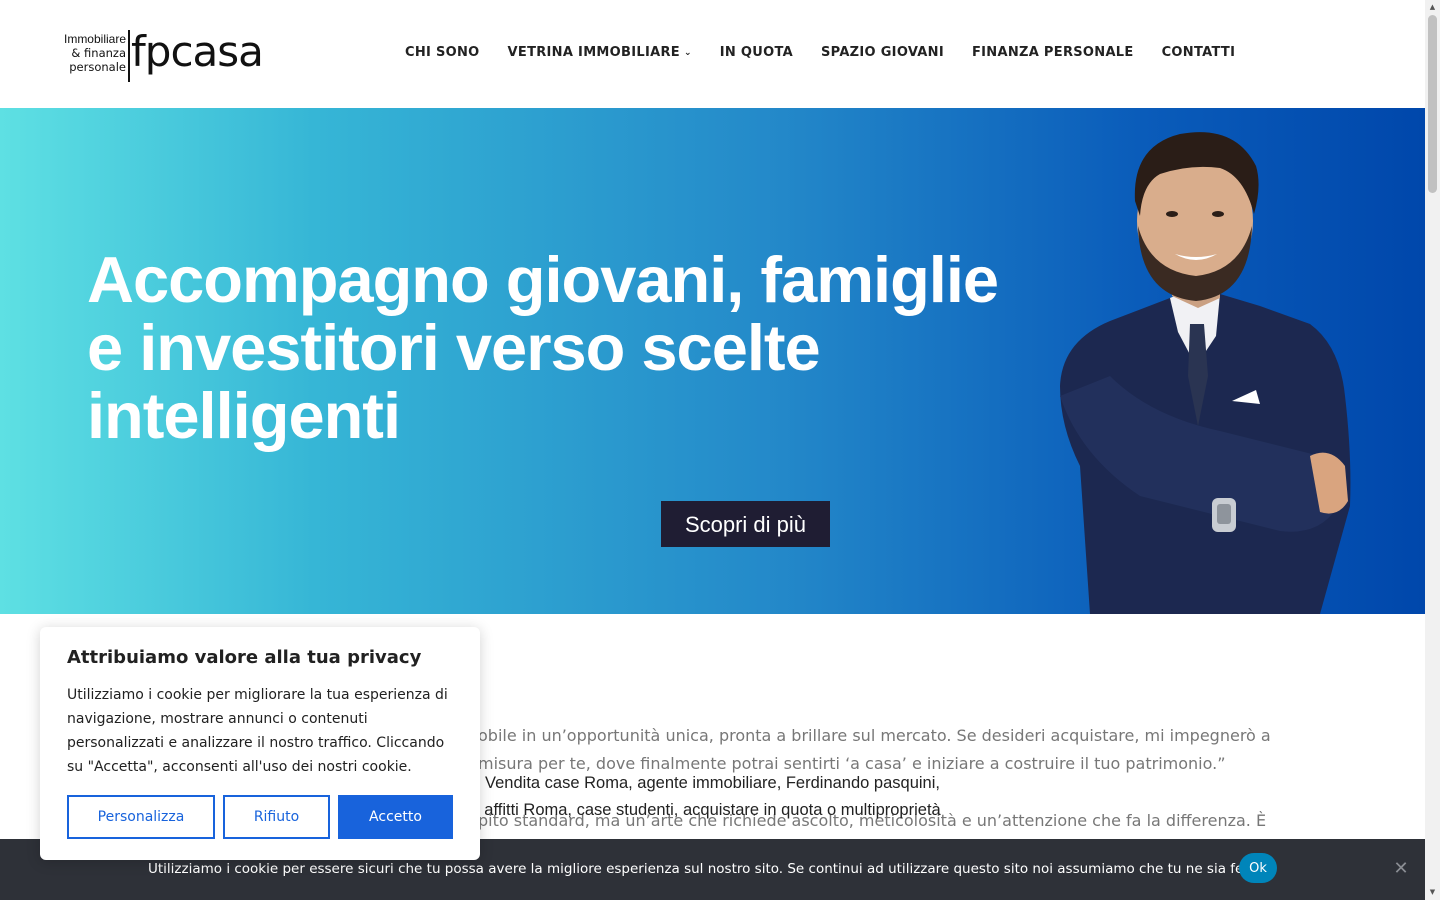  I want to click on nav-item-label: CONTATTI, so click(1198, 52).